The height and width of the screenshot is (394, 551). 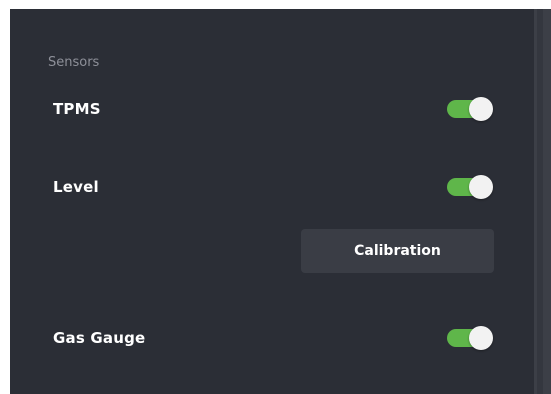 I want to click on calibration-button: Calibration, so click(x=397, y=251).